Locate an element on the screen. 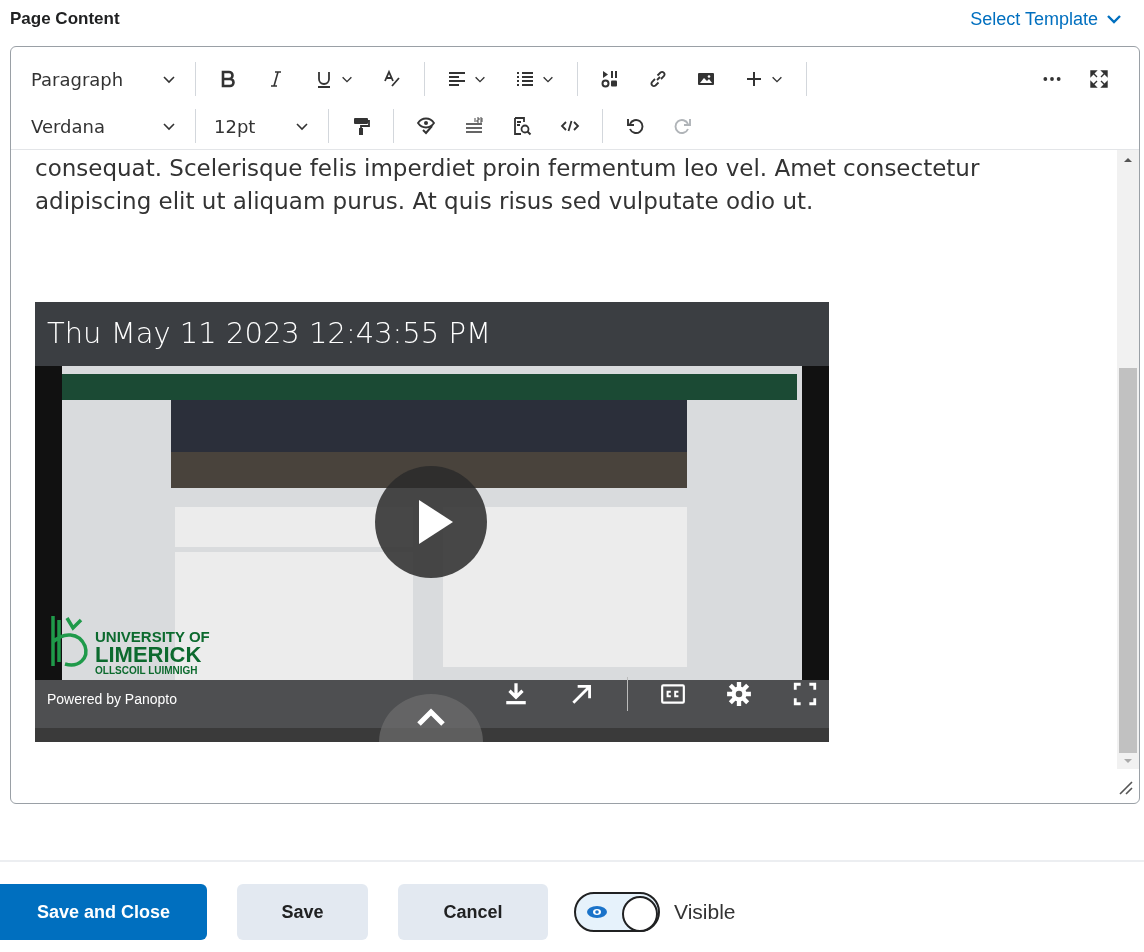 This screenshot has height=952, width=1144. eye-check-icon is located at coordinates (426, 126).